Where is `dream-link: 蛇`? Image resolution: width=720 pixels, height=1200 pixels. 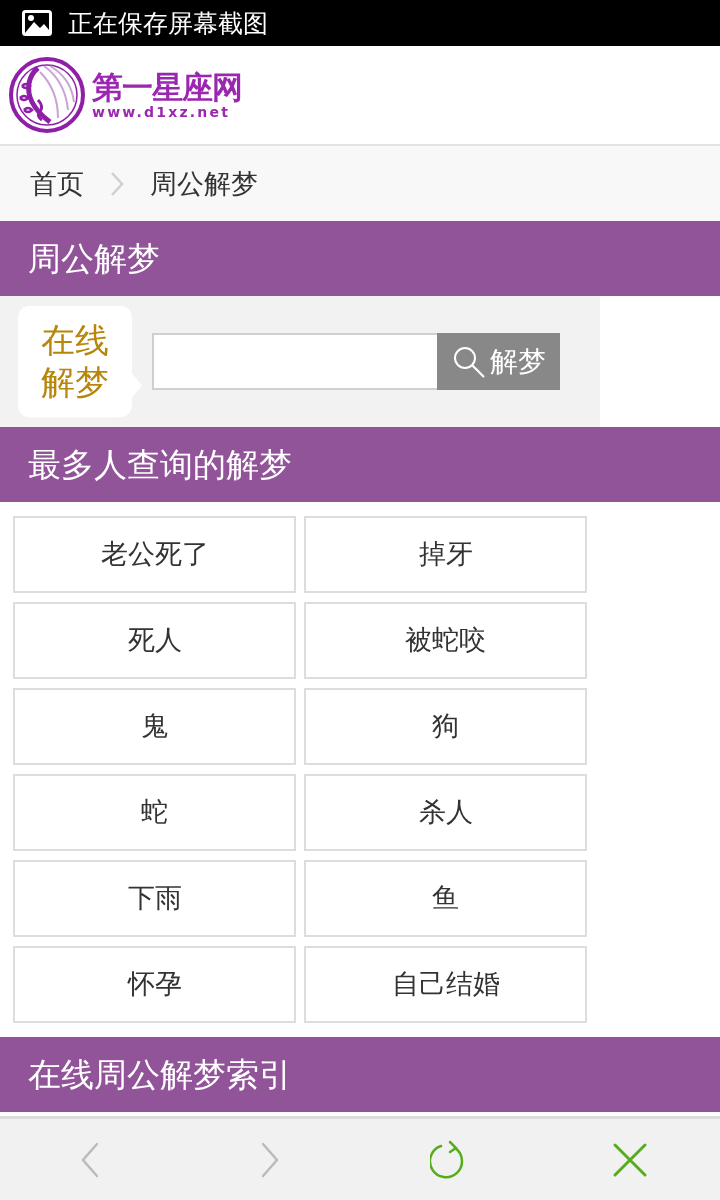
dream-link: 蛇 is located at coordinates (154, 812).